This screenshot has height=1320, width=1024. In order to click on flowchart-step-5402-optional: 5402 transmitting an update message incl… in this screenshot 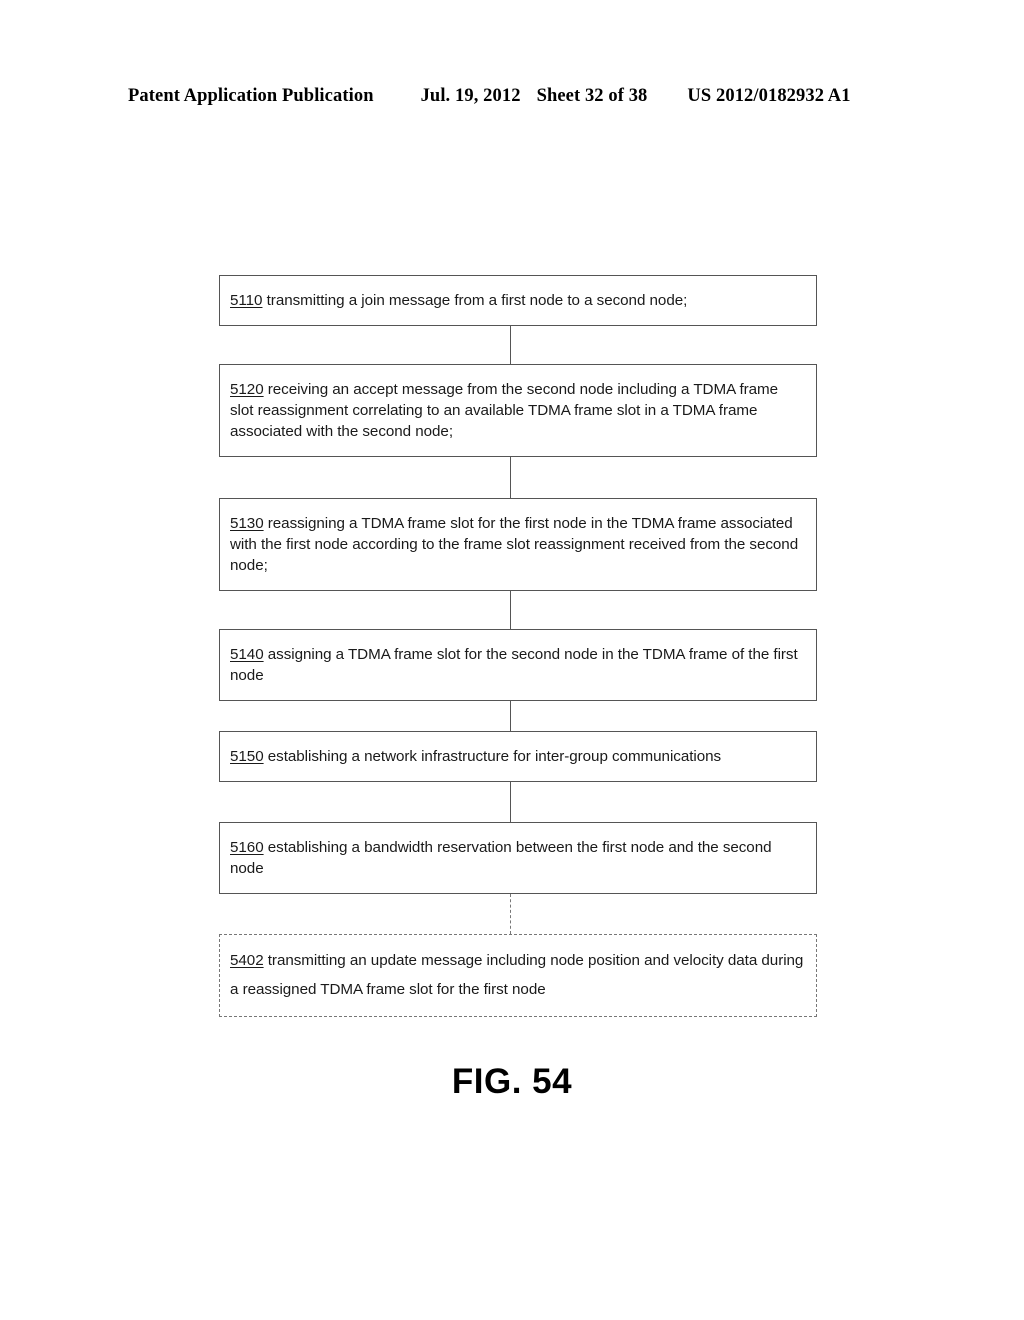, I will do `click(518, 975)`.